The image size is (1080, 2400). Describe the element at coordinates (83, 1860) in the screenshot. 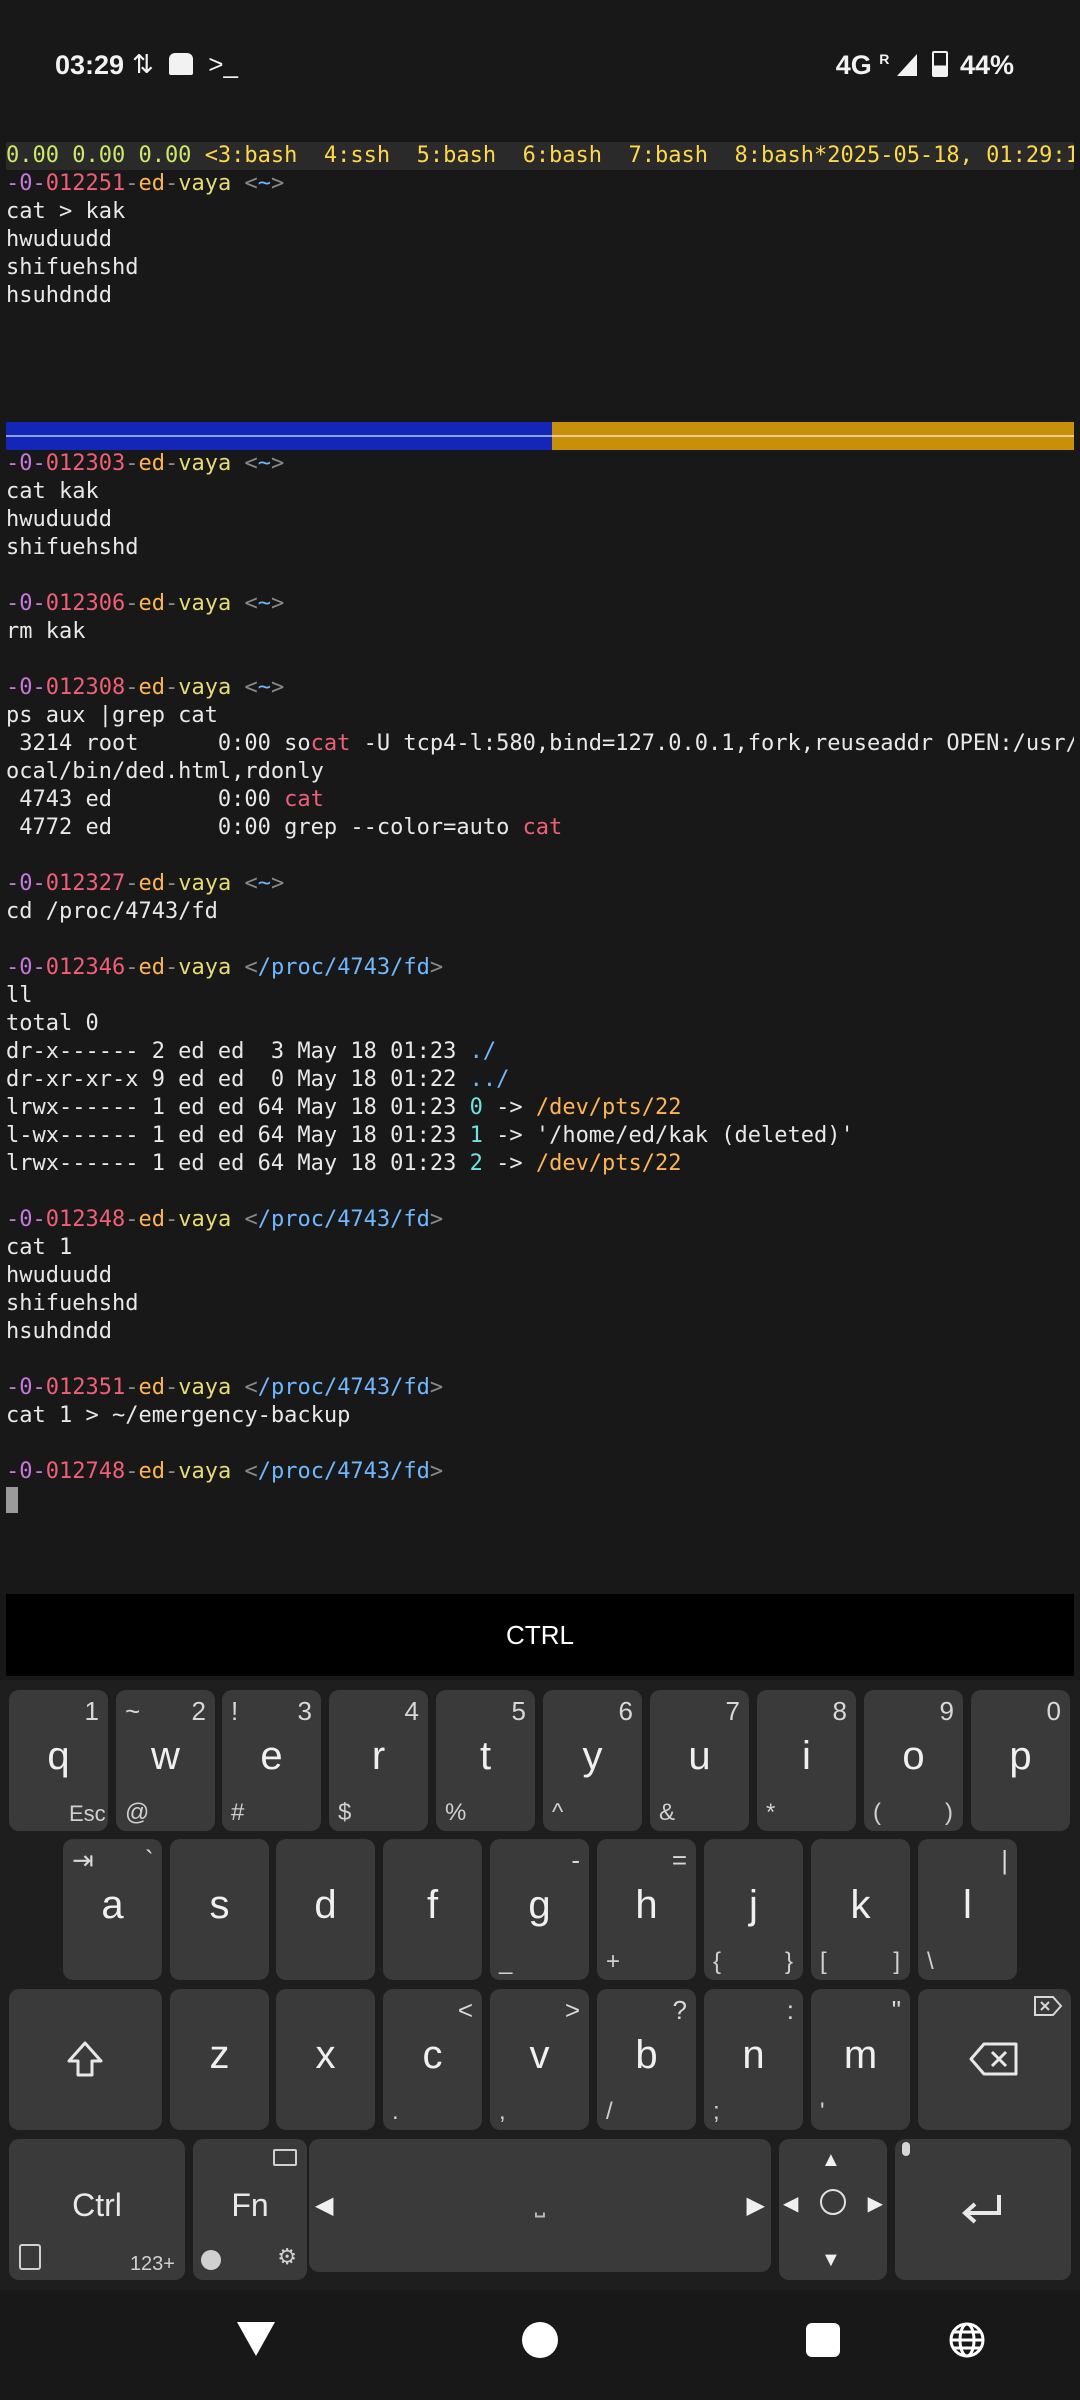

I see `tab-icon: ⇥` at that location.